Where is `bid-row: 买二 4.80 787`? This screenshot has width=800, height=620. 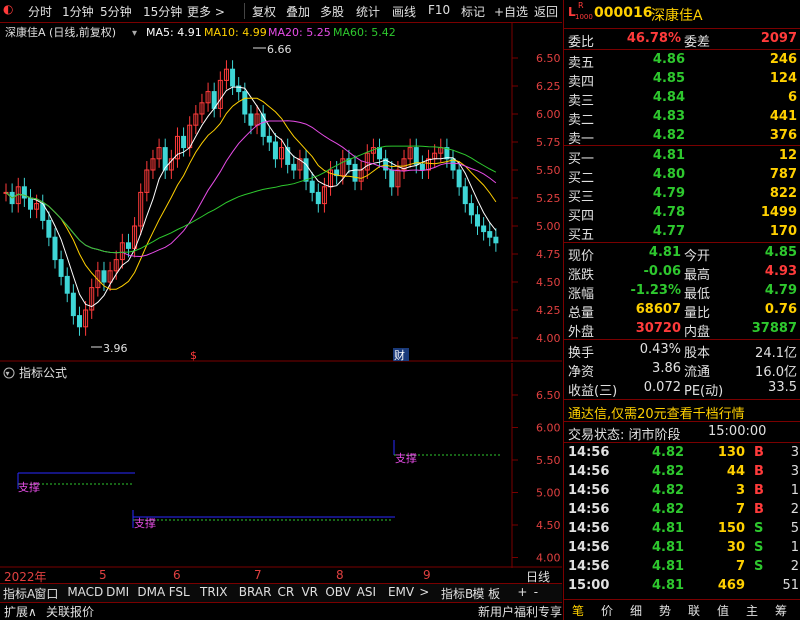 bid-row: 买二 4.80 787 is located at coordinates (682, 176).